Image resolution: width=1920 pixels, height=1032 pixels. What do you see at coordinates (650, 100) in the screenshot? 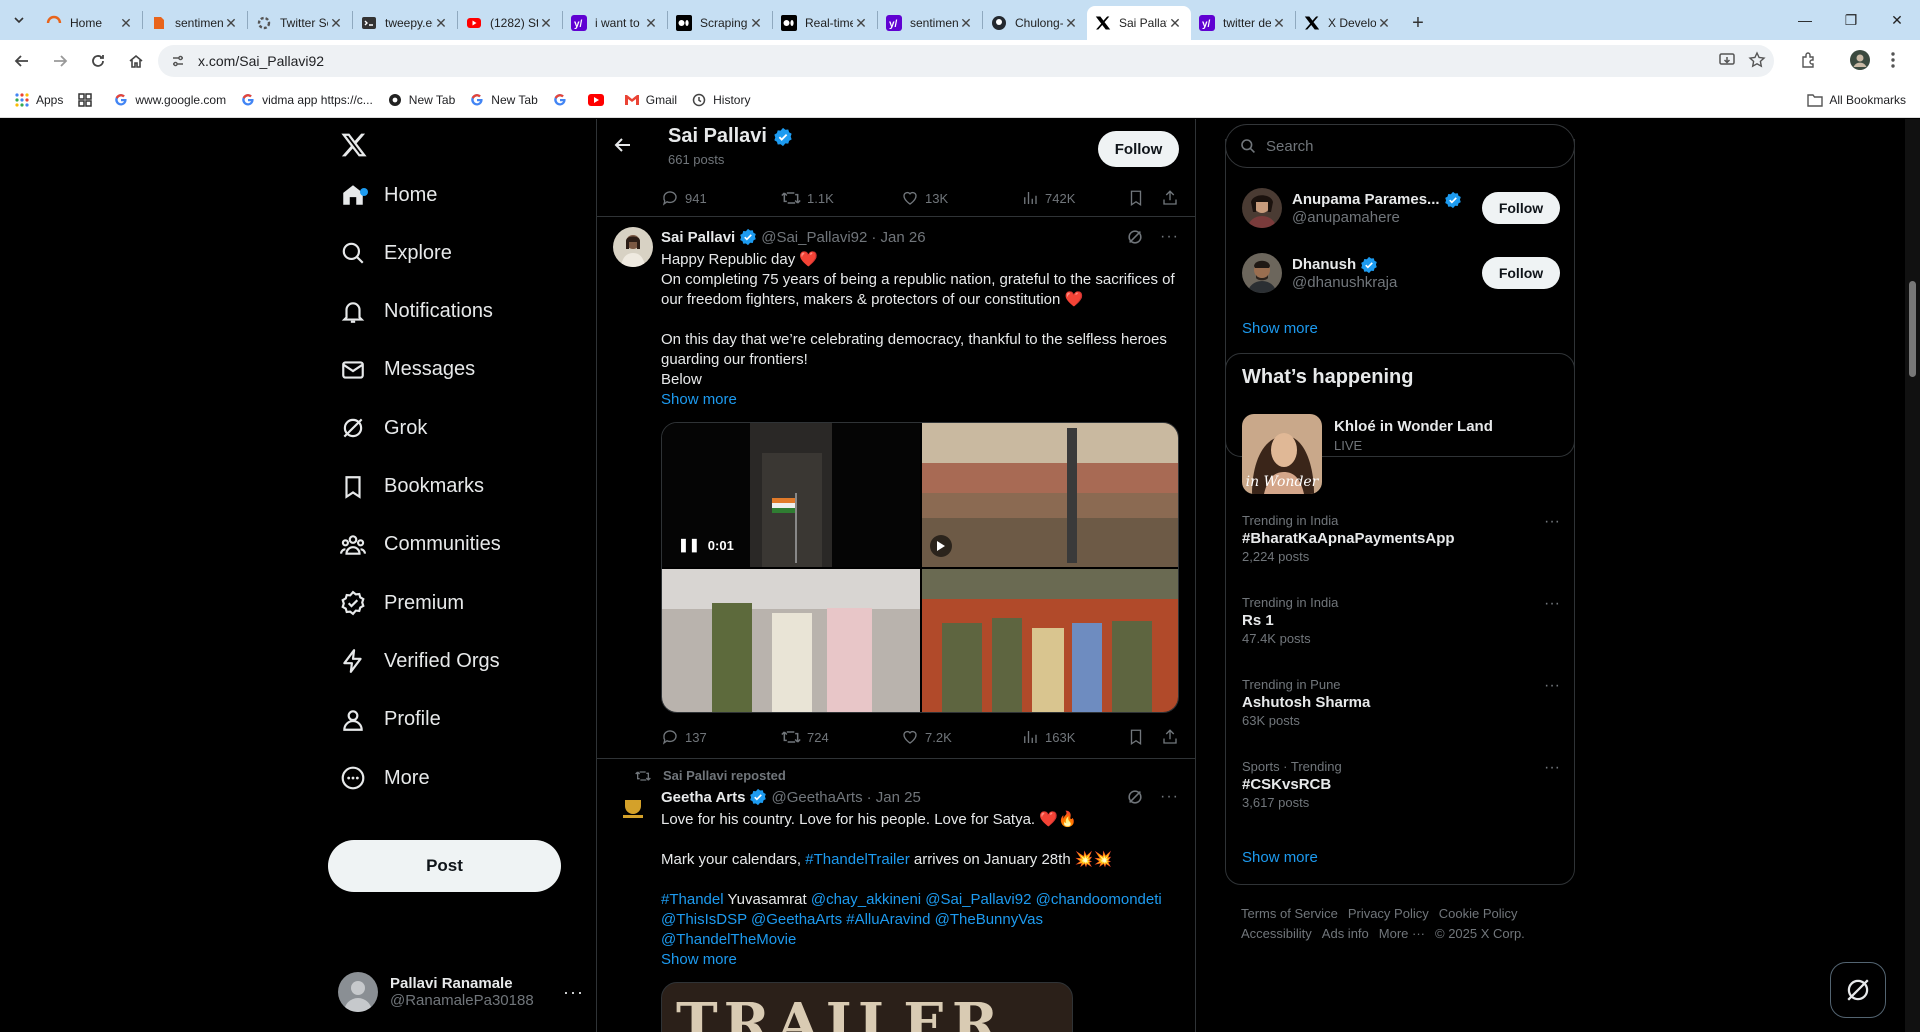
I see `bookmark-item: Gmail` at bounding box center [650, 100].